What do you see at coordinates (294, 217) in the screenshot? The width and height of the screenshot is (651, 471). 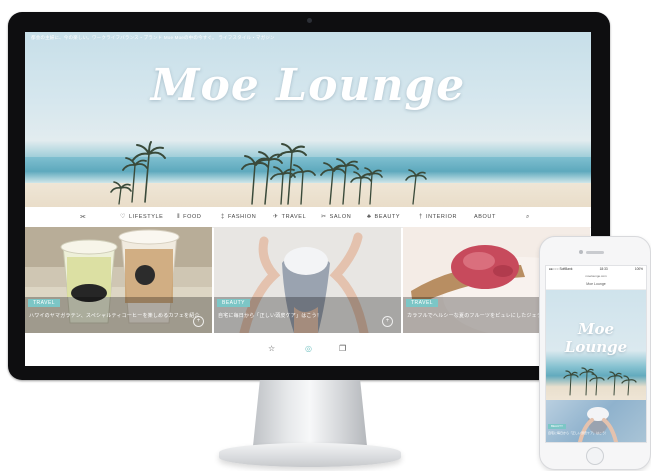 I see `nav-item-label: TRAVEL` at bounding box center [294, 217].